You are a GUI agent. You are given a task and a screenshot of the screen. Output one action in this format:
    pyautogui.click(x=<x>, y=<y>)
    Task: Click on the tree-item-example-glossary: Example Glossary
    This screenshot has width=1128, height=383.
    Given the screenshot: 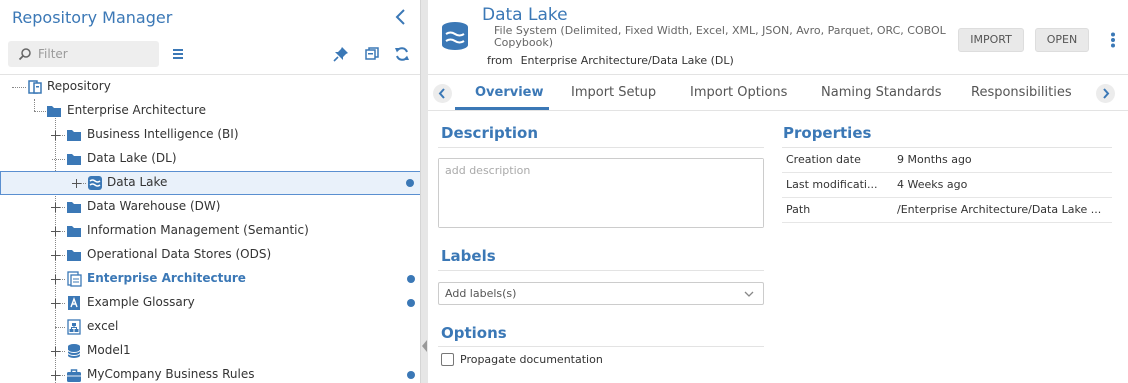 What is the action you would take?
    pyautogui.click(x=210, y=303)
    